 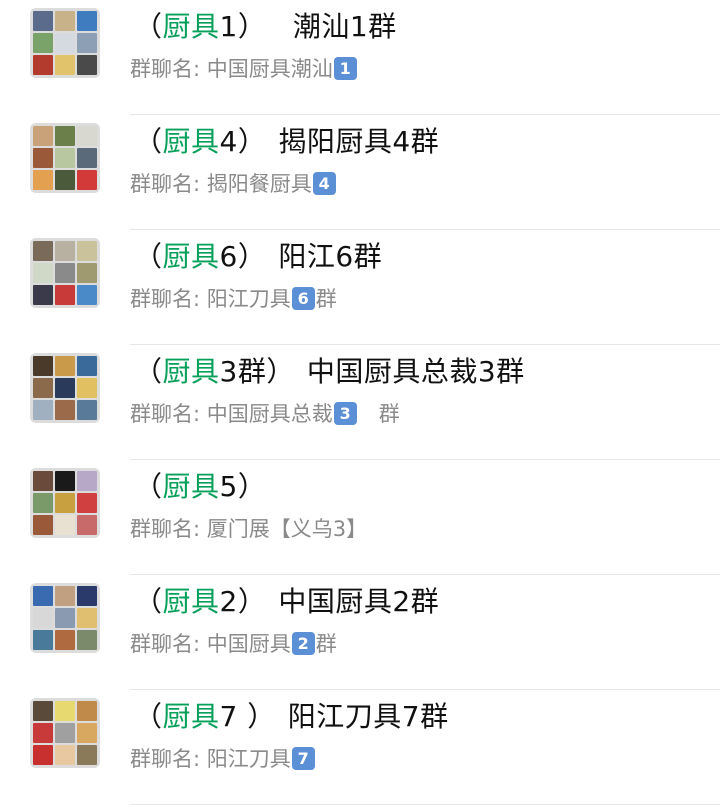 I want to click on group-chat-name: 群聊名: 中国厨具总裁 3 群, so click(x=265, y=414).